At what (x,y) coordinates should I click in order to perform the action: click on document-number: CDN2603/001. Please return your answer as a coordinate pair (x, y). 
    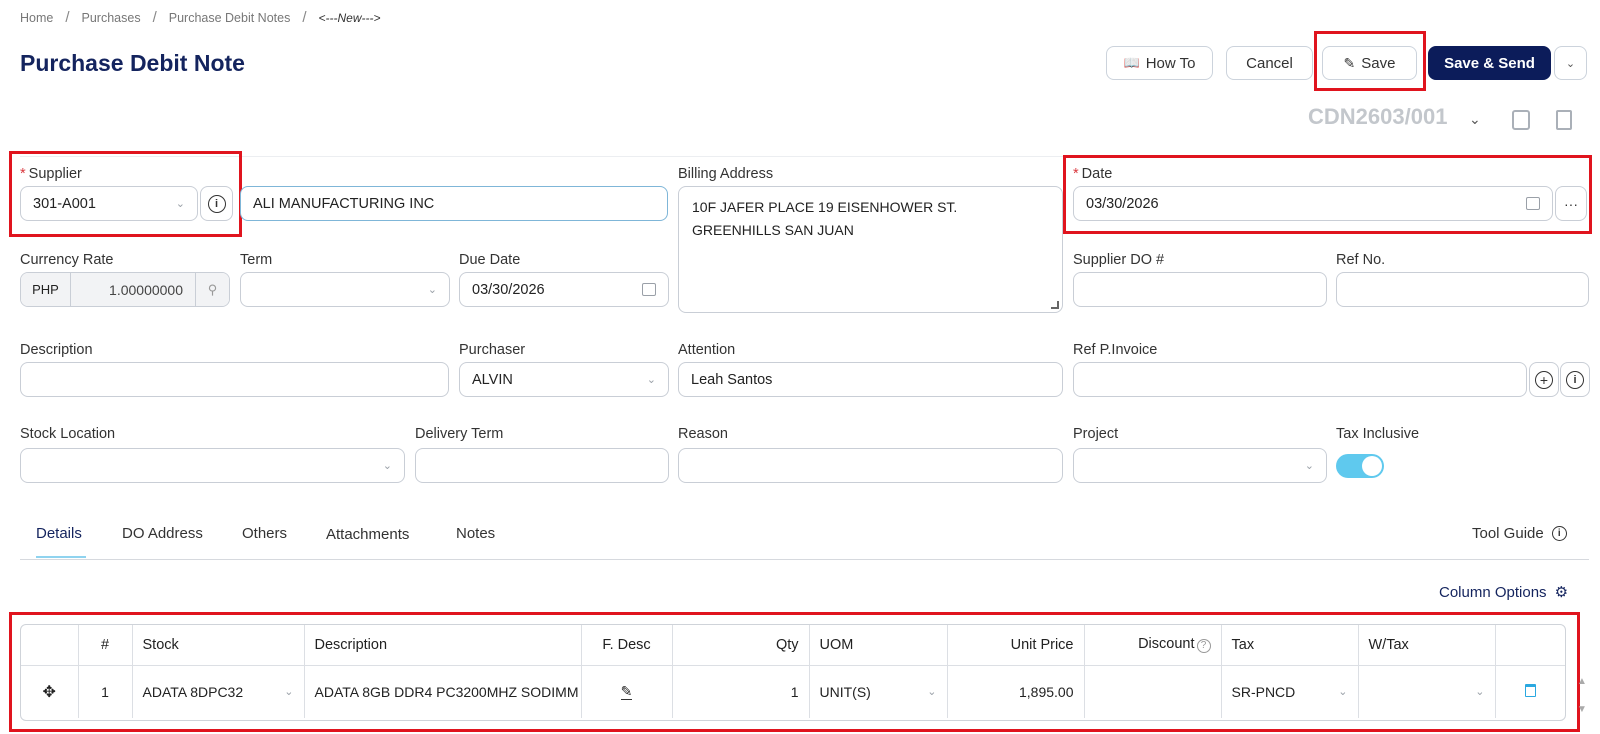
    Looking at the image, I should click on (1378, 116).